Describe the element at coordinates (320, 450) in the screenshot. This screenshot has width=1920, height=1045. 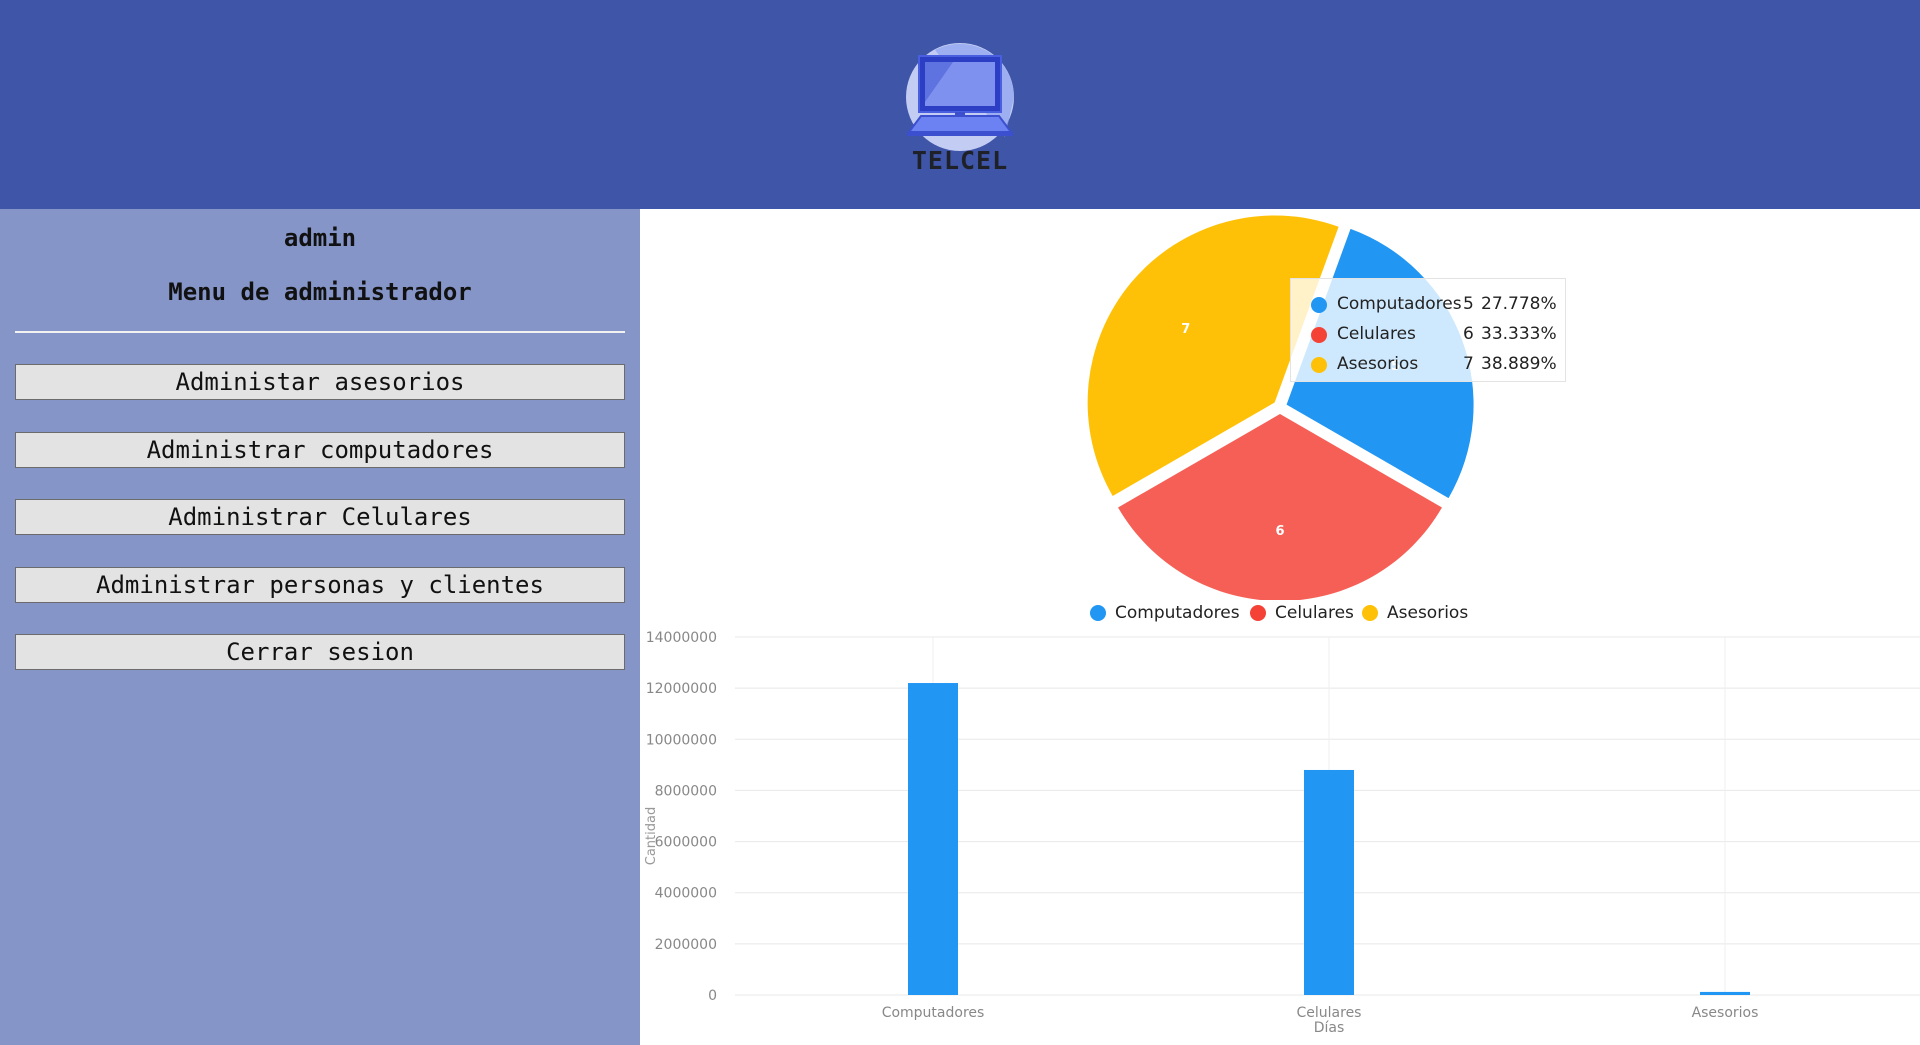
I see `manage-computers-button: Administrar computadores` at that location.